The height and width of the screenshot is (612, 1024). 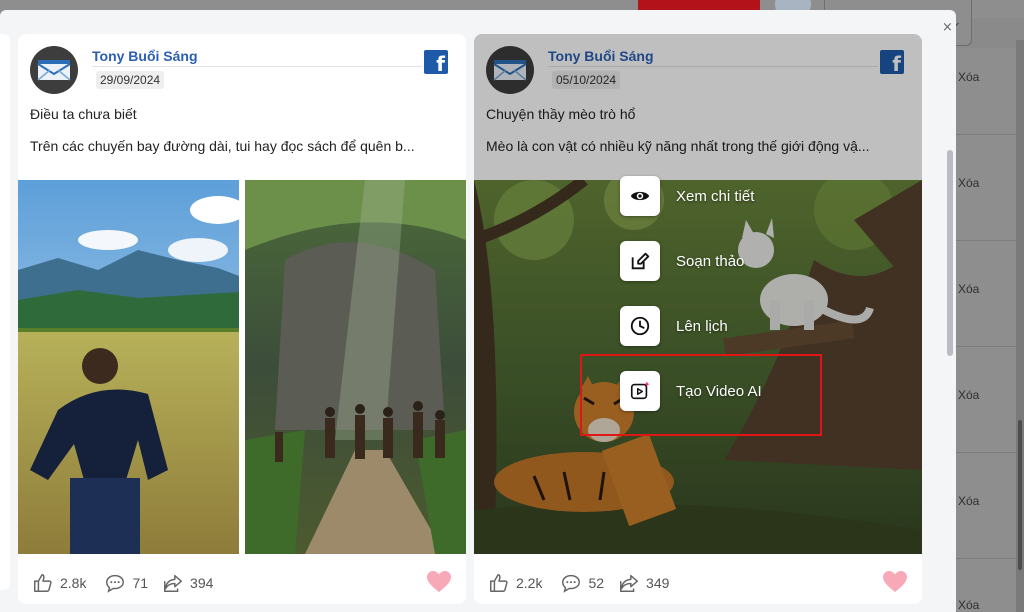 I want to click on post-title: Điều ta chưa biết, so click(x=83, y=114).